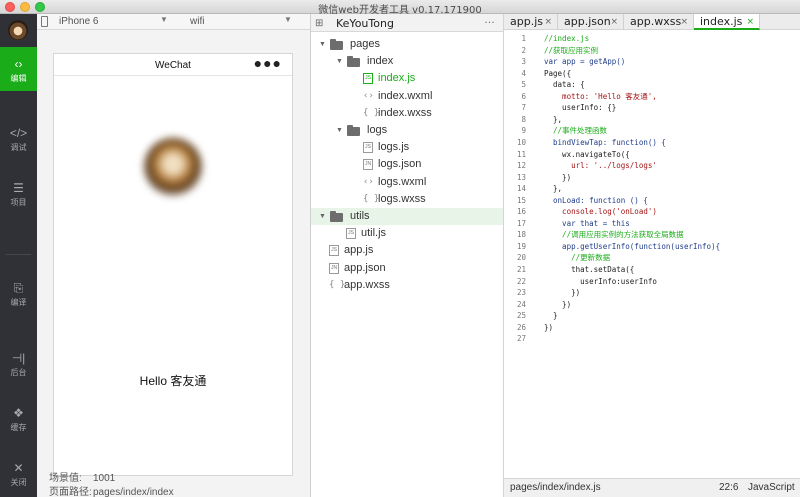  I want to click on tree-file: { } index.wxss, so click(407, 113).